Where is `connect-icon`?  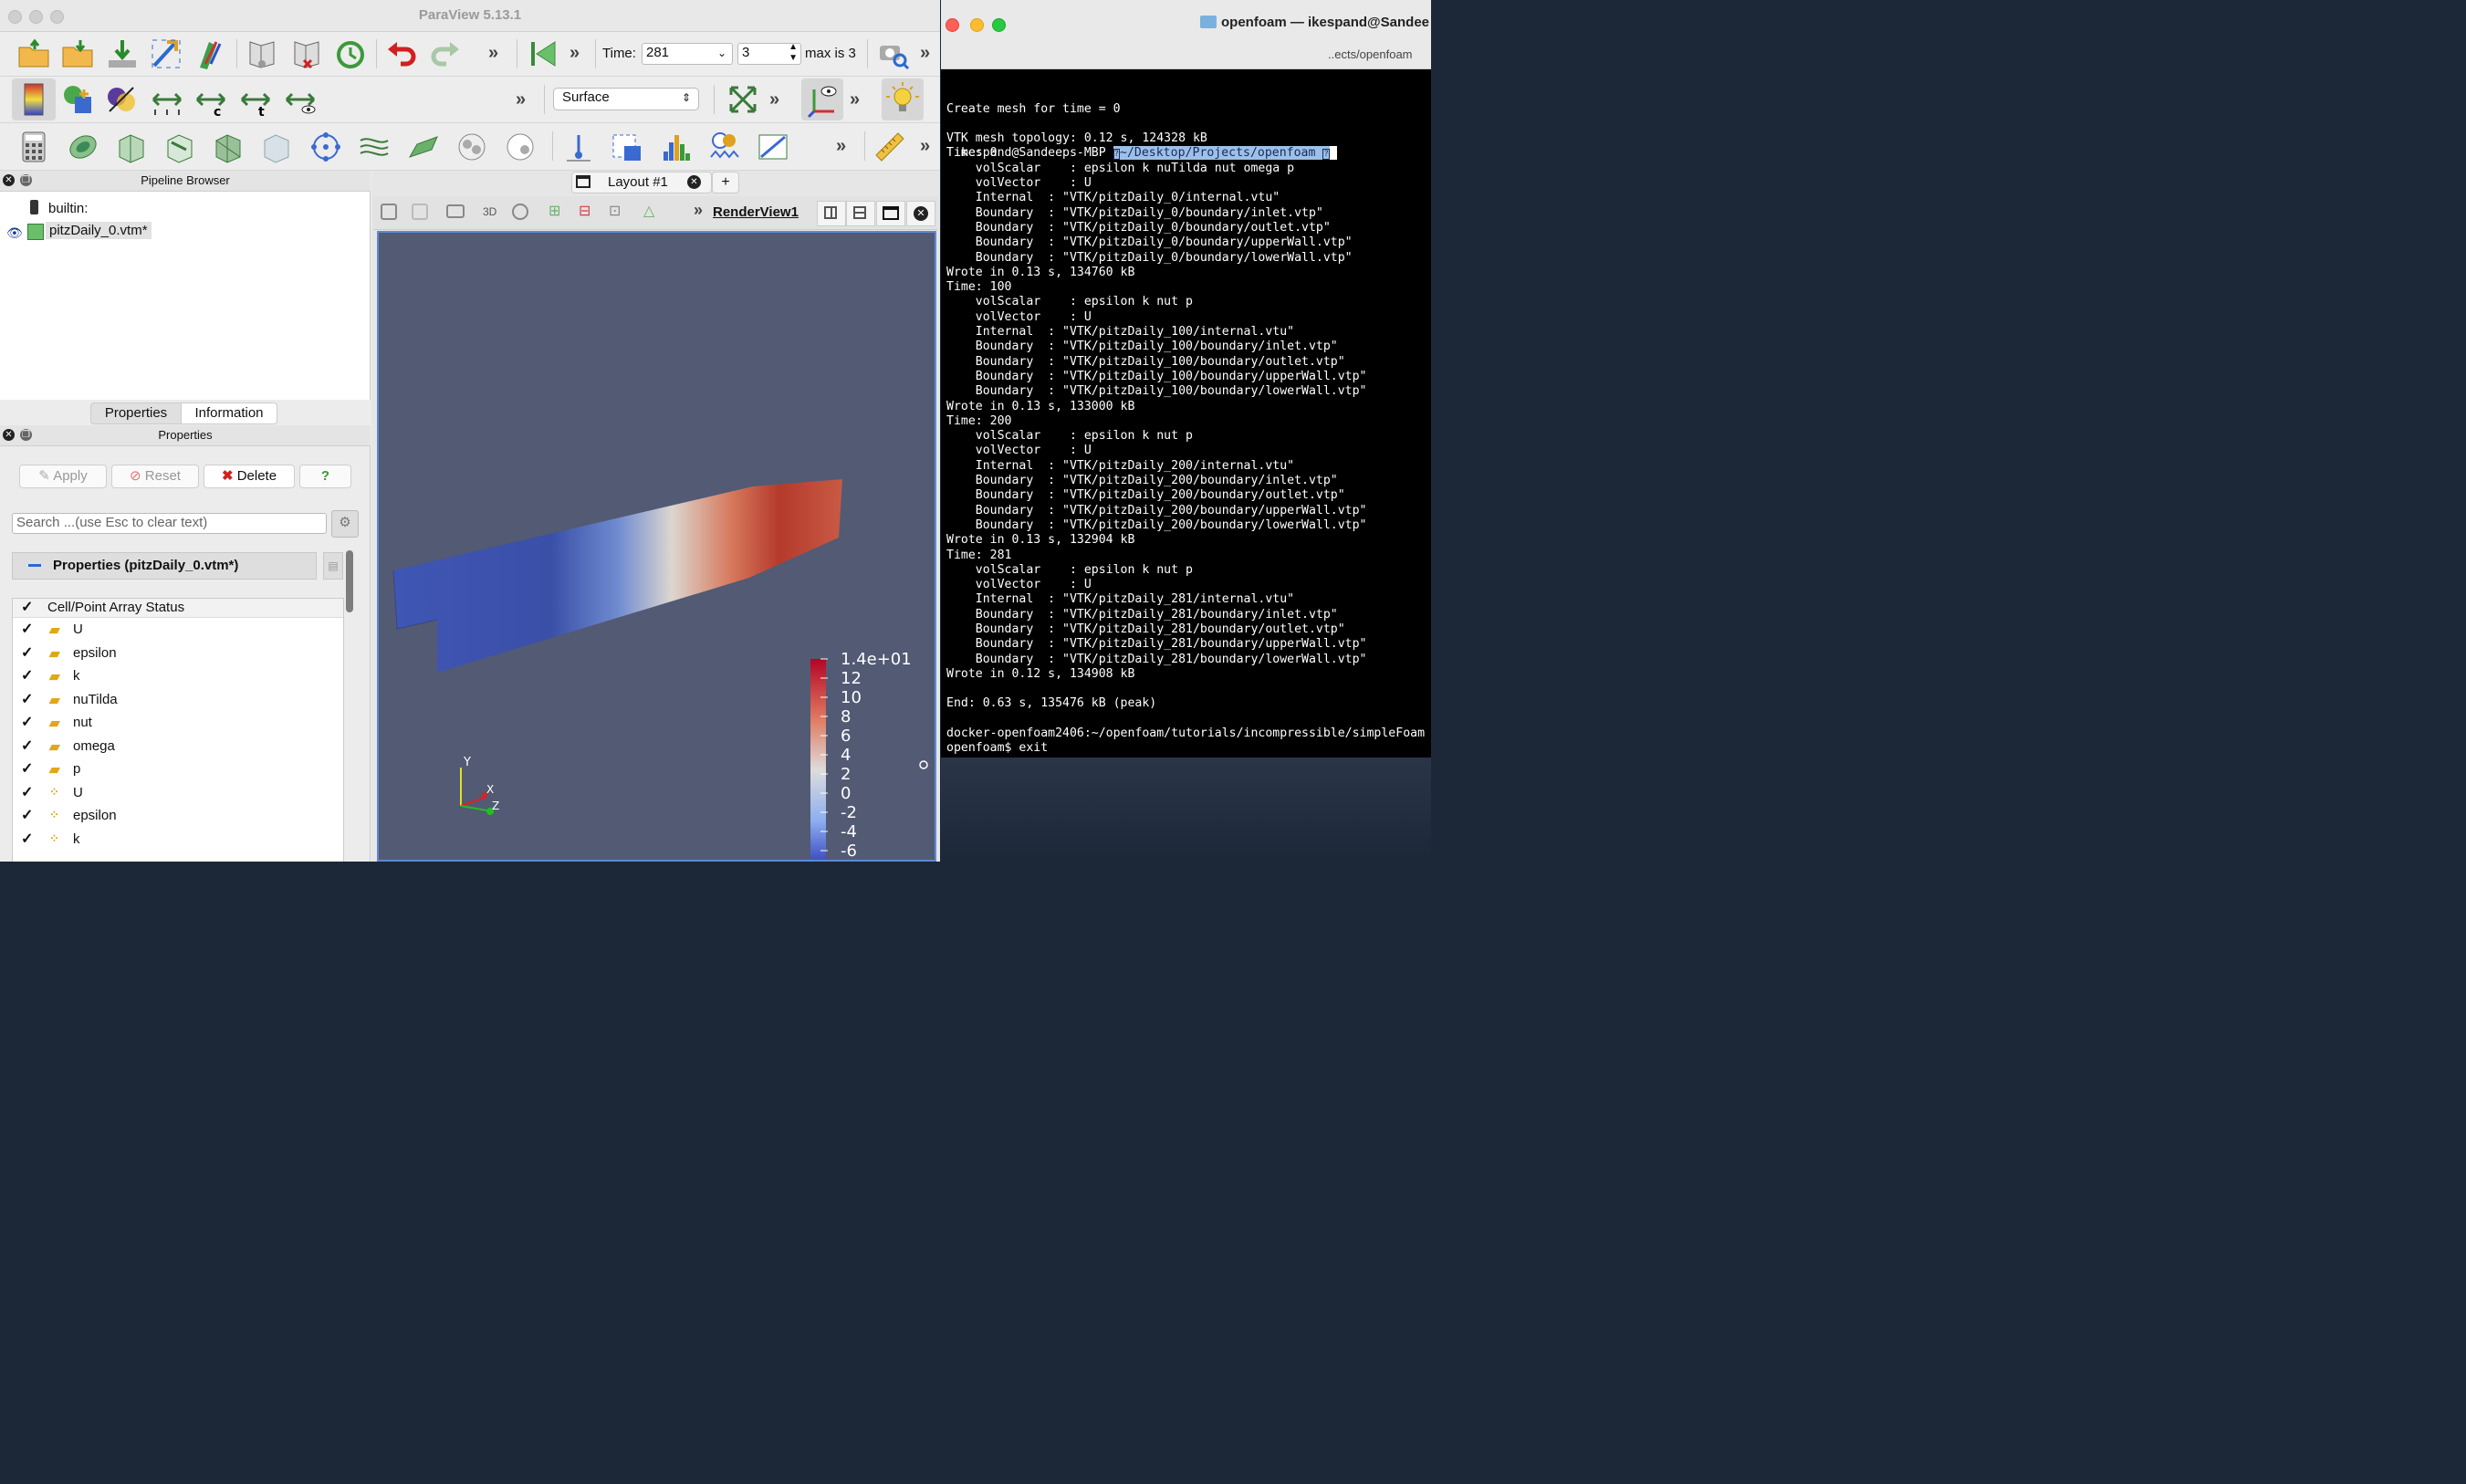
connect-icon is located at coordinates (166, 54).